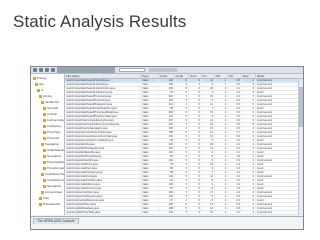 The image size is (320, 240). What do you see at coordinates (103, 100) in the screenshot?
I see `table-cell: net/pricing/ui/dashboard/PriceCell.java` at bounding box center [103, 100].